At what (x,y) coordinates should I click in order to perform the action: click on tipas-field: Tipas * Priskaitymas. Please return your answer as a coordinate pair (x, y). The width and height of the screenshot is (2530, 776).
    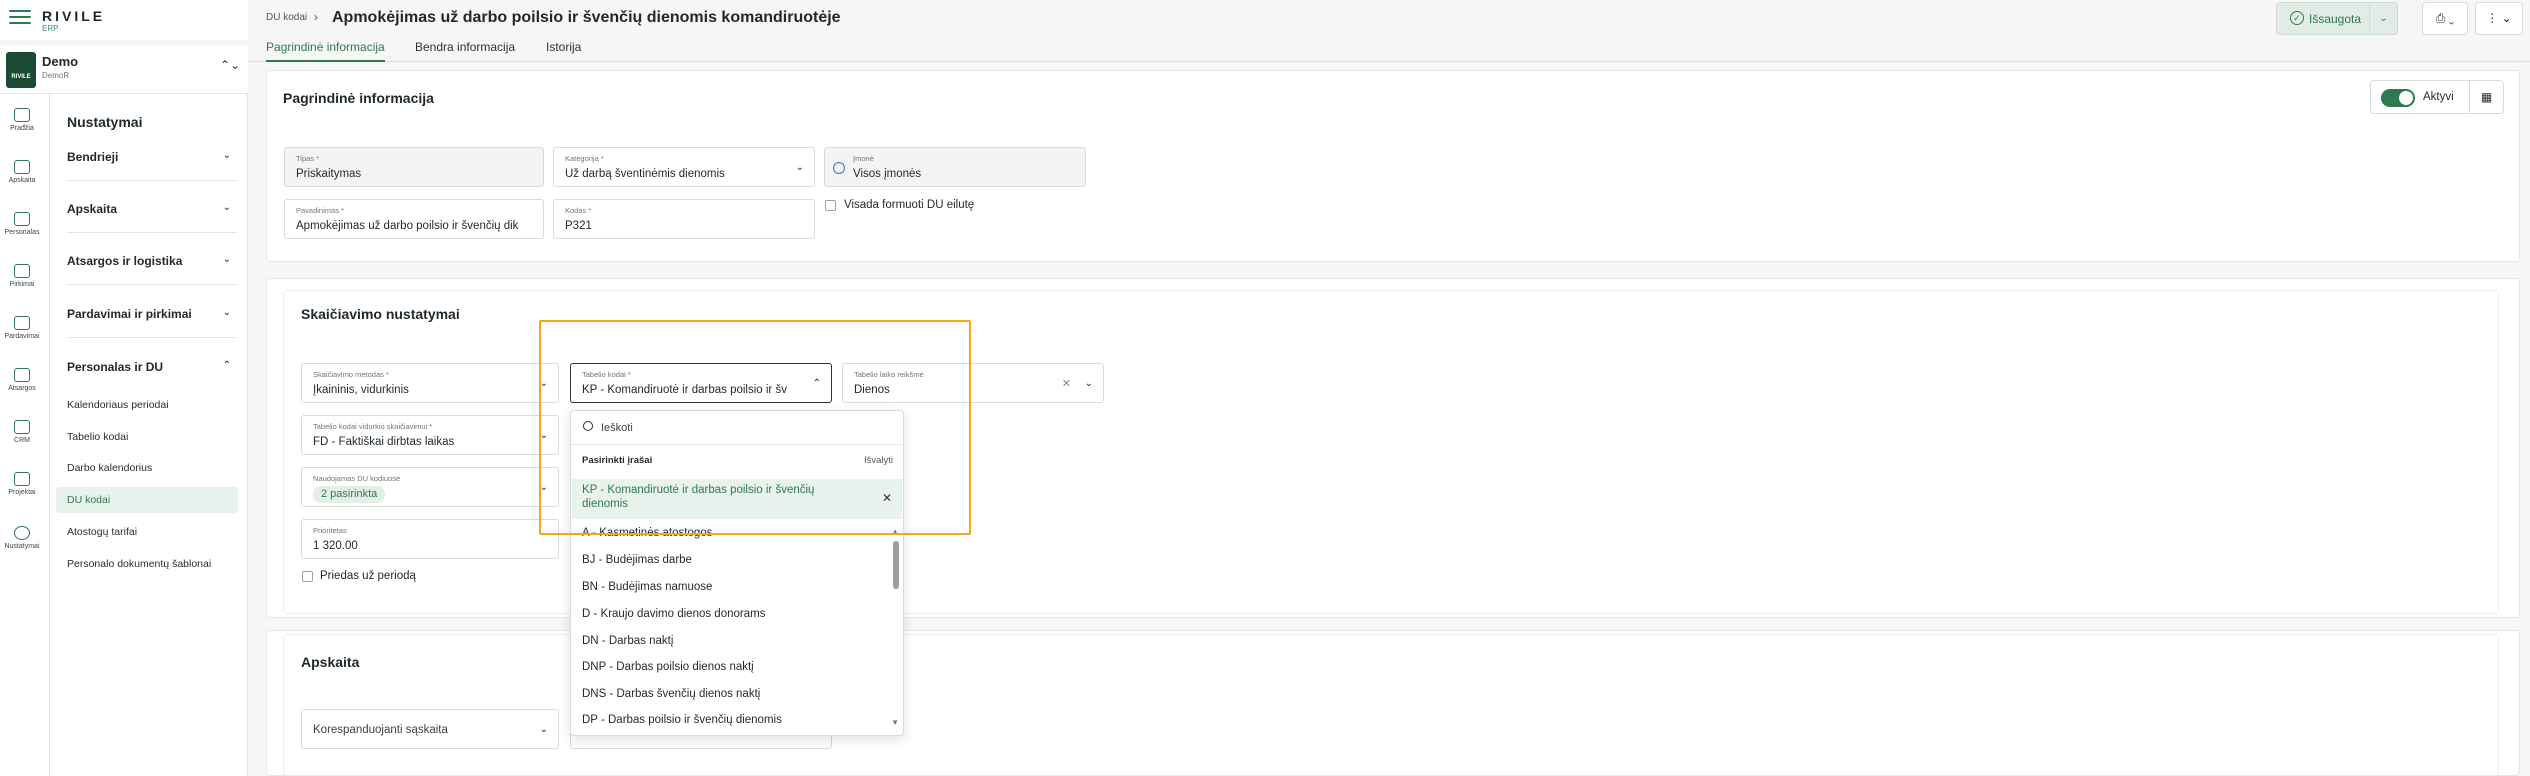
    Looking at the image, I should click on (414, 167).